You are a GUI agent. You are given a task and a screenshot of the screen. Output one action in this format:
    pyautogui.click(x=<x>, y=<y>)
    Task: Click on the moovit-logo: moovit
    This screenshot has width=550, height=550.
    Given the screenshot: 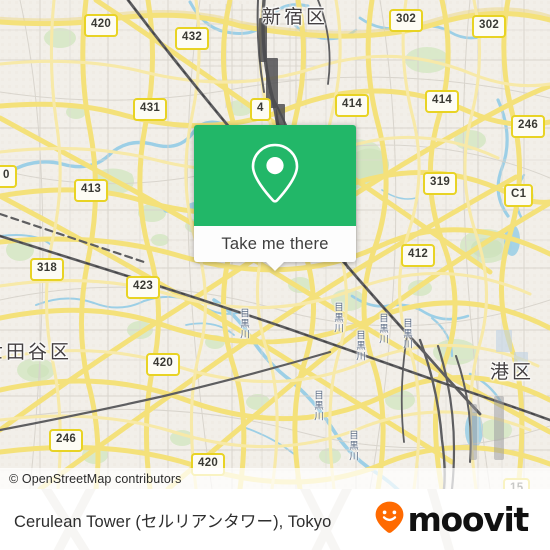 What is the action you would take?
    pyautogui.click(x=451, y=519)
    